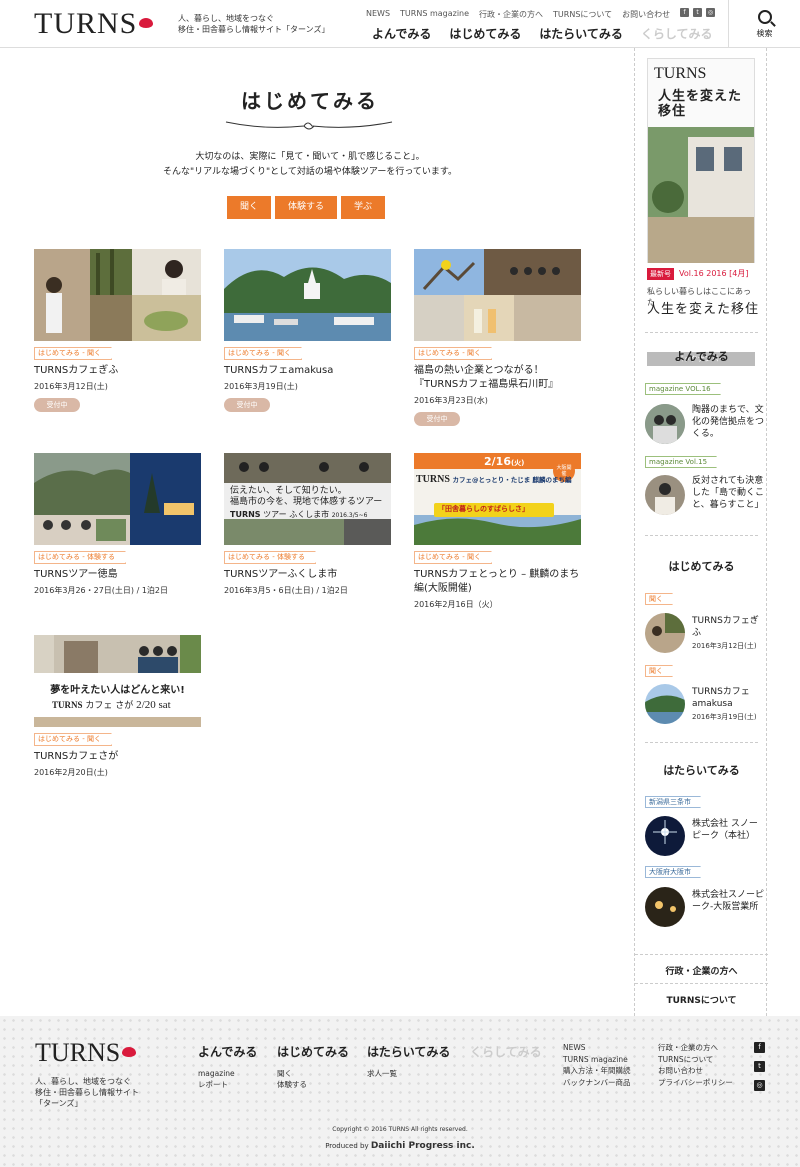 This screenshot has height=1167, width=800. Describe the element at coordinates (677, 33) in the screenshot. I see `nav-kurashitemiru: くらしてみる` at that location.